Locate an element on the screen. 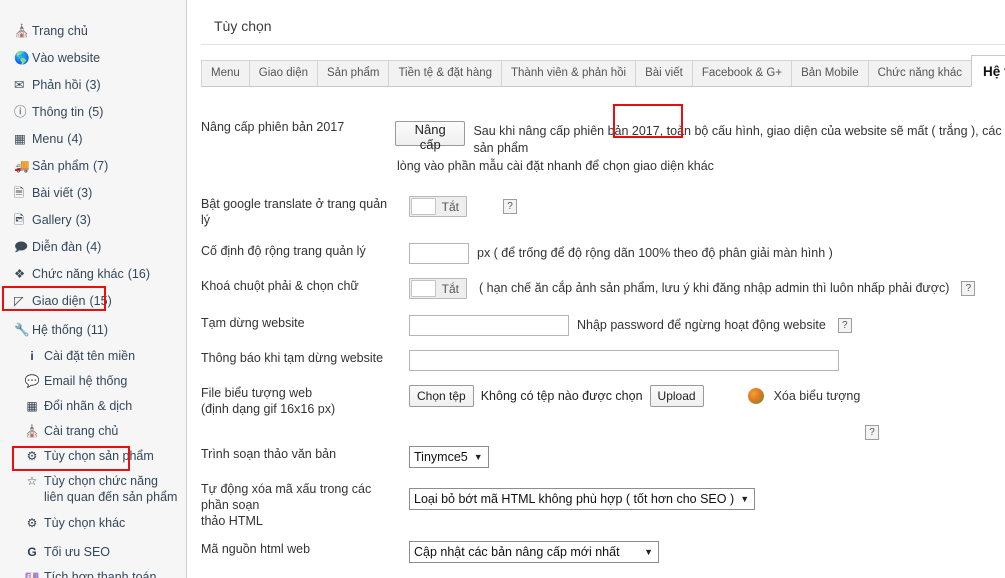  sidebar-item-dien-dan: 🗩 Diễn đàn (4) is located at coordinates (93, 247).